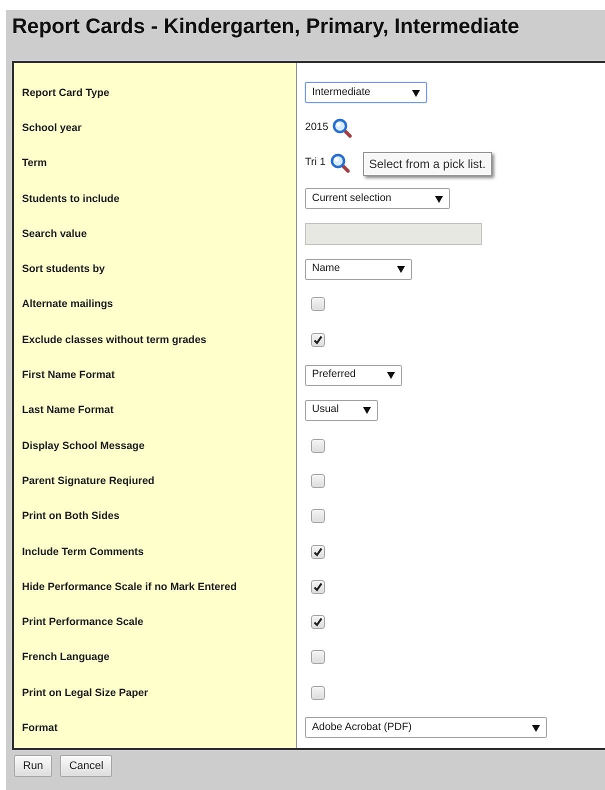 Image resolution: width=605 pixels, height=790 pixels. I want to click on cancel-button: Cancel, so click(86, 766).